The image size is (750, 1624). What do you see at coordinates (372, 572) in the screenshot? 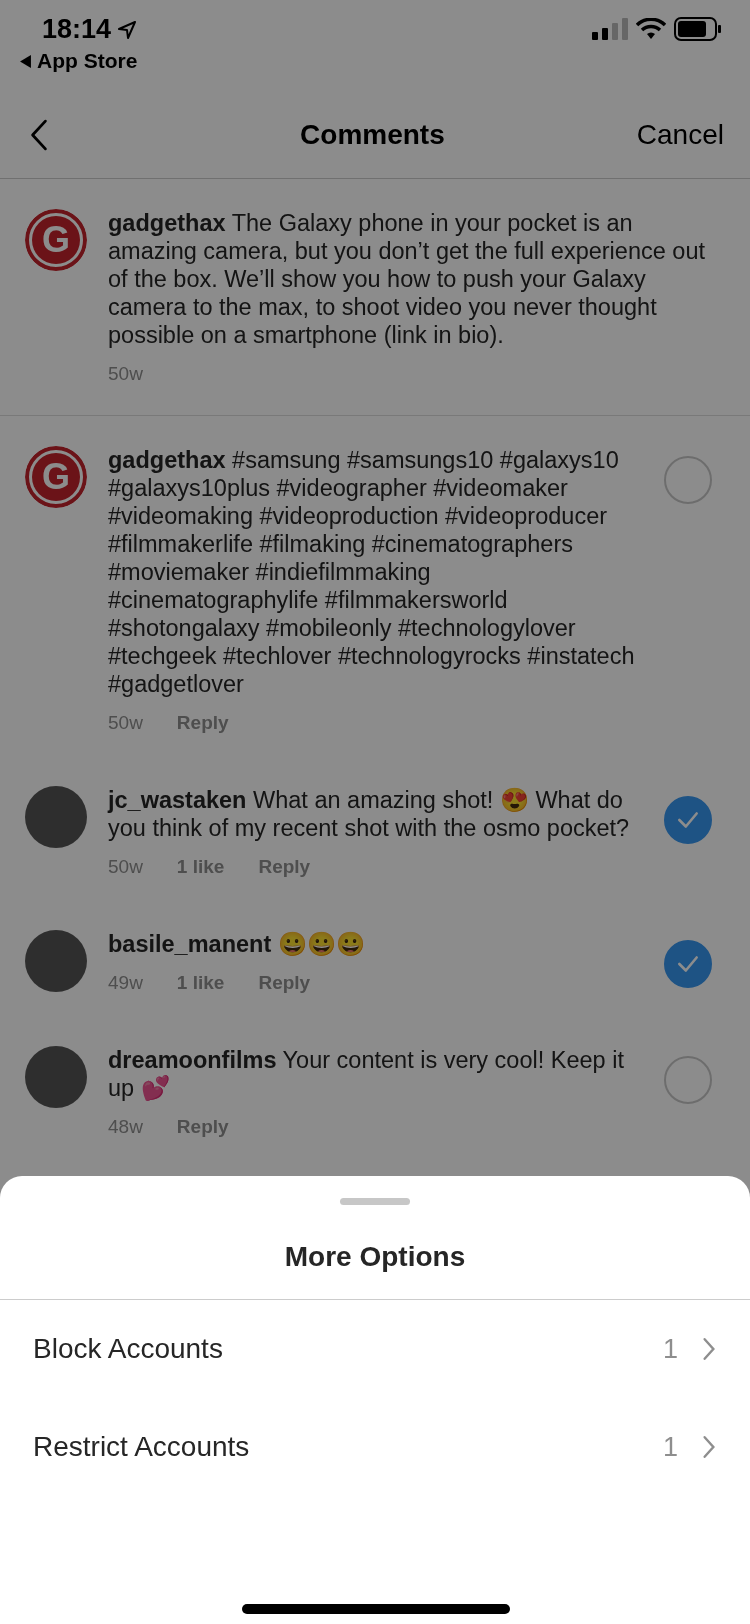
I see `comment-text: gadgethax #samsung #samsungs10 #galaxys10 #galaxys10plus #videographer #videomaker #videomaking #videoproduction #videoproducer #filmmakerlife #filmaking #cinematographers #moviemaker #indiefilmmaking #cinematographylife #filmmakersworld #shotongalaxy #mobileonly #technologylover #techgeek #techlover #technologyrocks #instatech #gadgetlover` at bounding box center [372, 572].